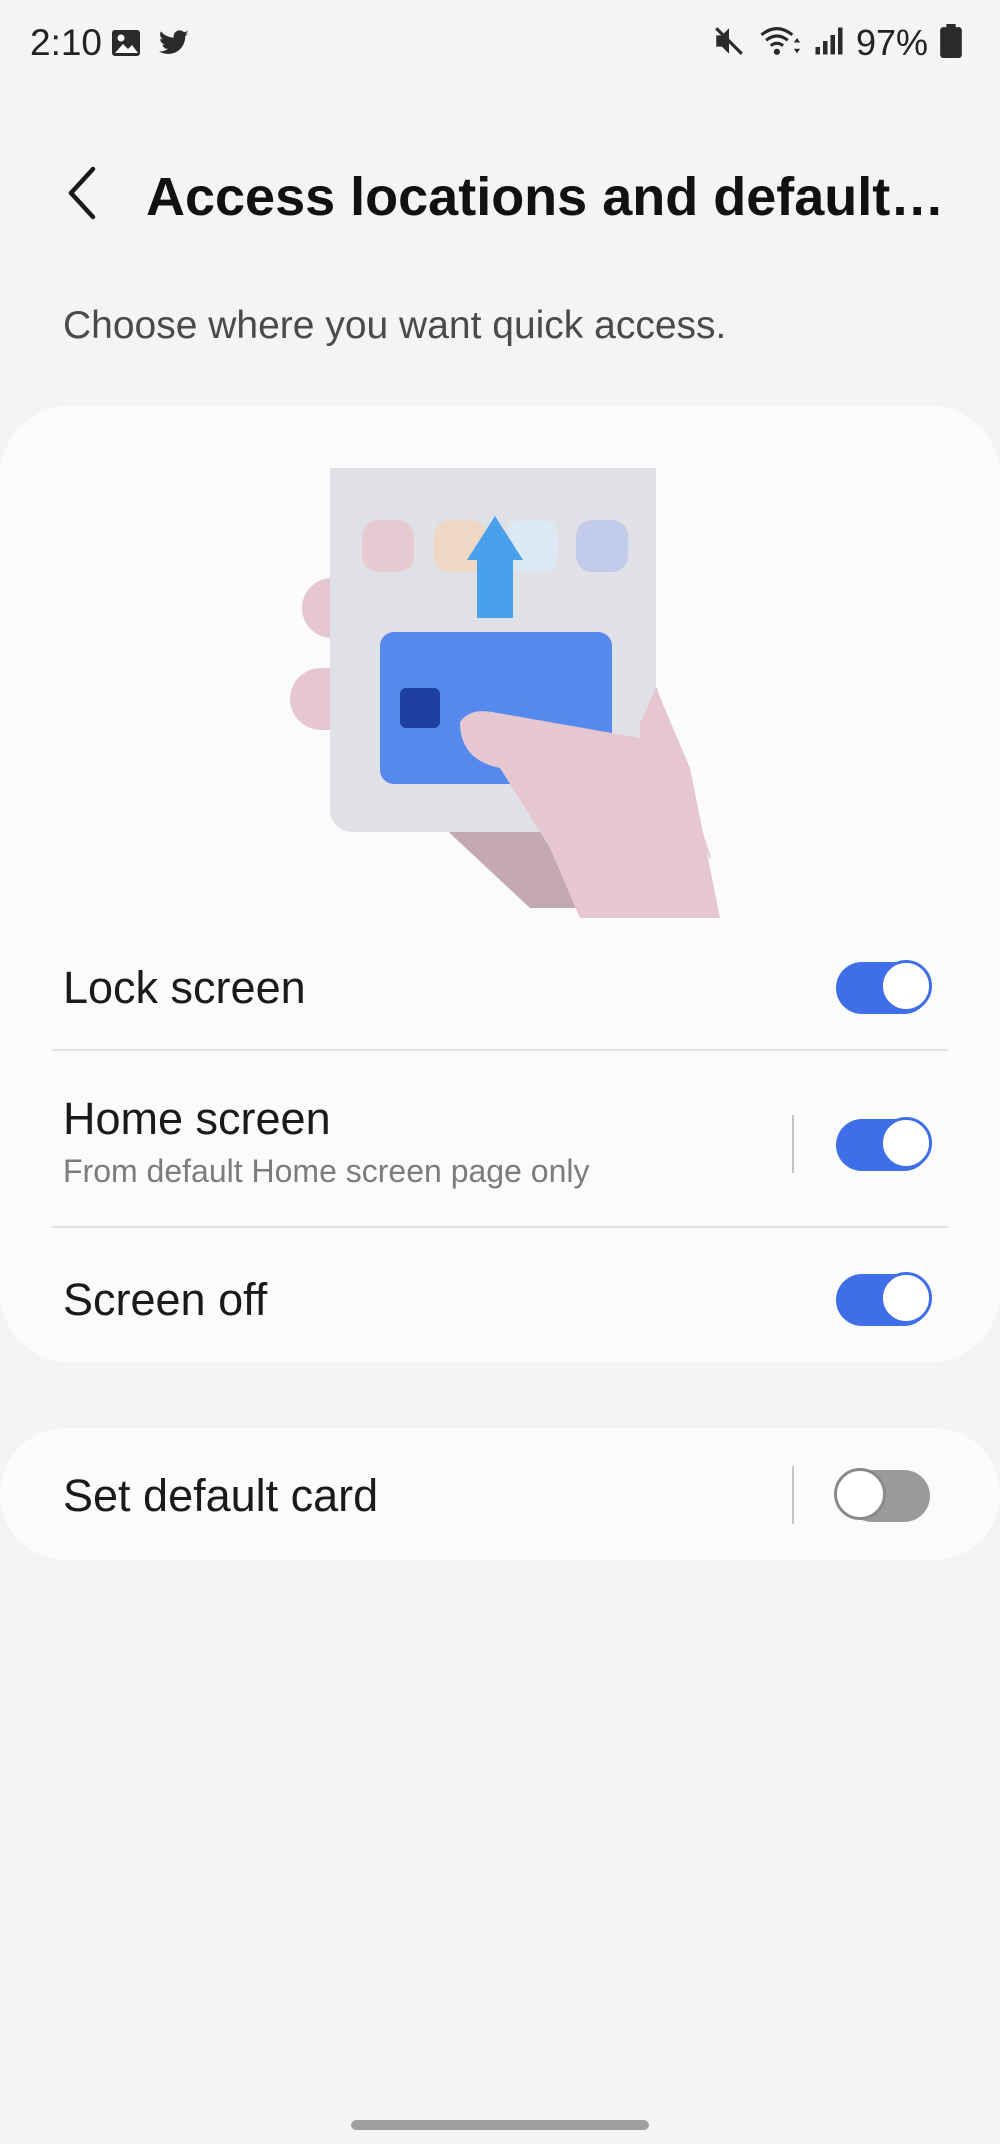 The image size is (1000, 2144). Describe the element at coordinates (829, 43) in the screenshot. I see `signal-icon` at that location.